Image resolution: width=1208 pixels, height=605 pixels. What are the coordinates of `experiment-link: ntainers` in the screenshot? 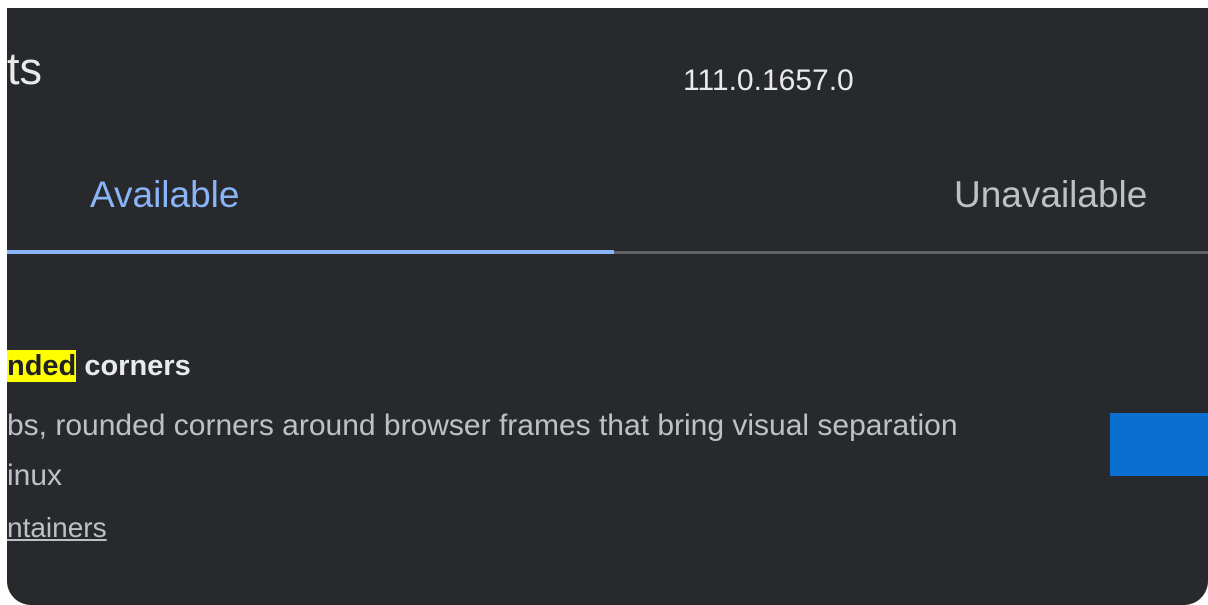 It's located at (57, 528).